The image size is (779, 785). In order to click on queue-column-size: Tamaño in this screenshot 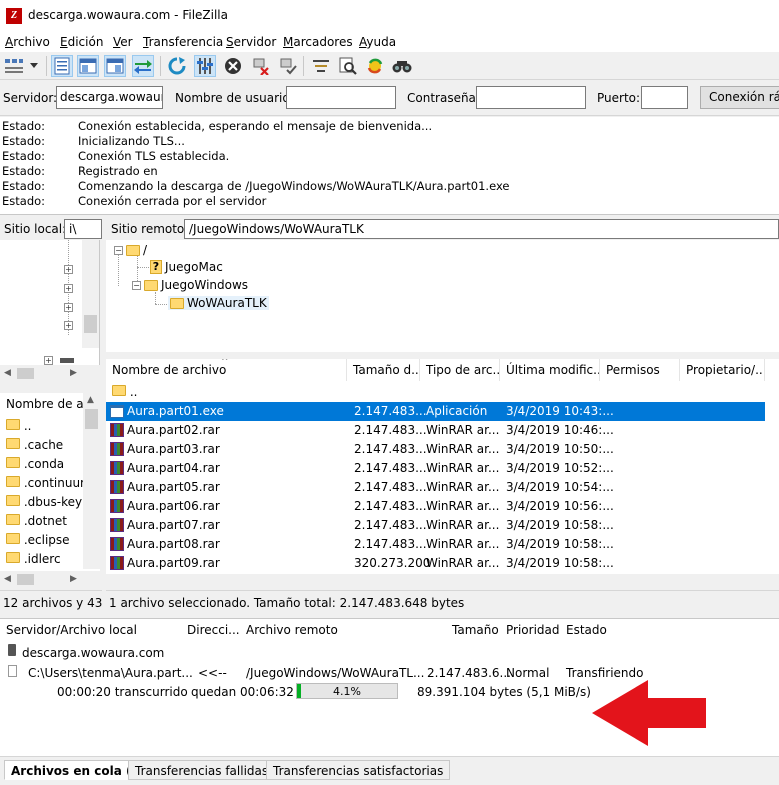, I will do `click(475, 630)`.